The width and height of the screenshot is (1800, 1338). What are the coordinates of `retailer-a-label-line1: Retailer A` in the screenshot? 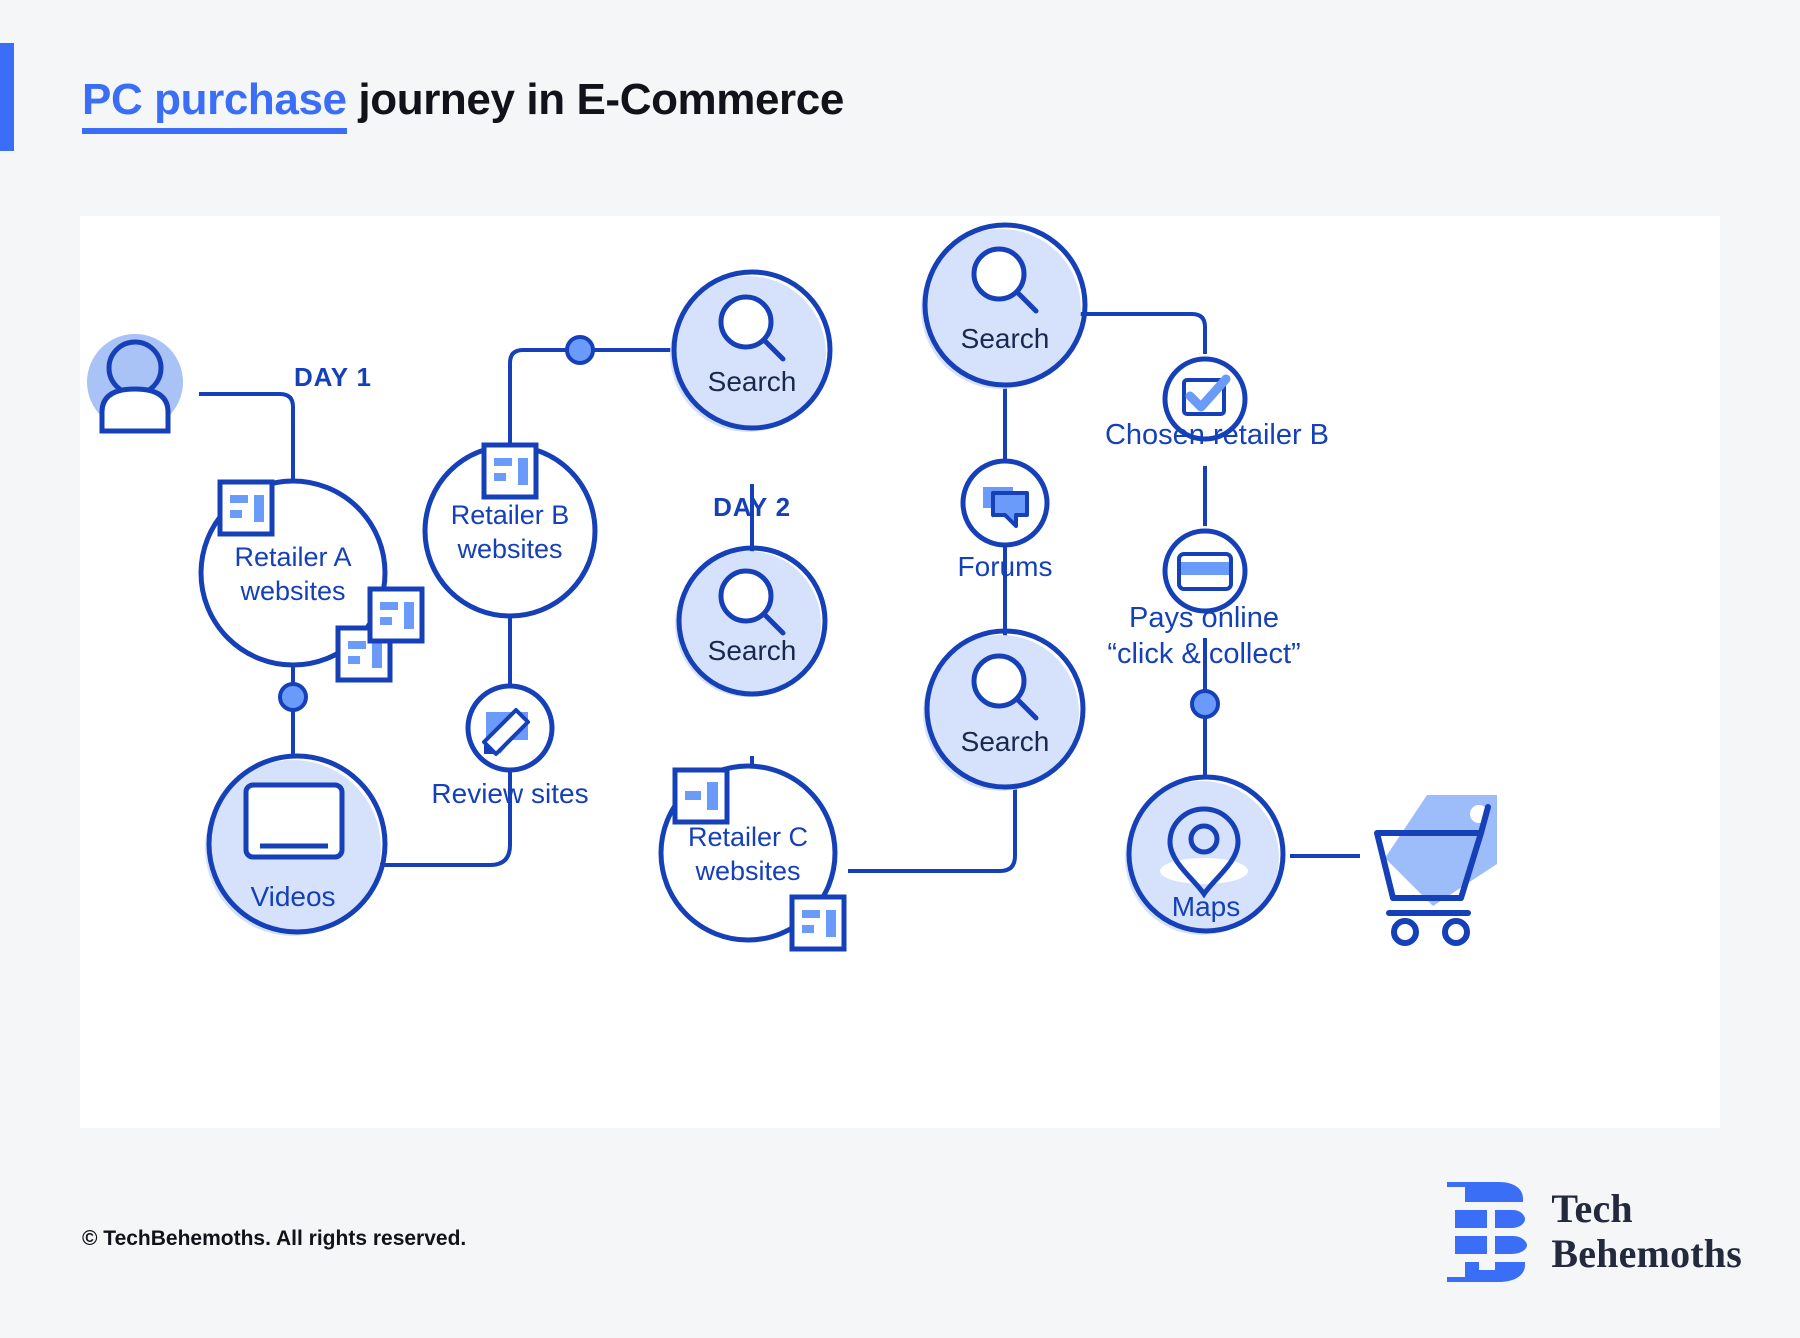 It's located at (292, 557).